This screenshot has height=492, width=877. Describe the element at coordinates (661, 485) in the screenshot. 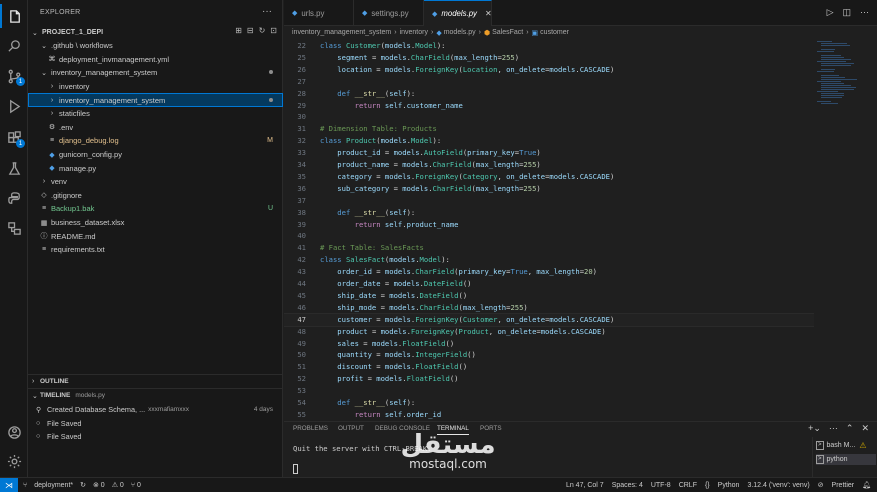

I see `encoding: UTF-8` at that location.